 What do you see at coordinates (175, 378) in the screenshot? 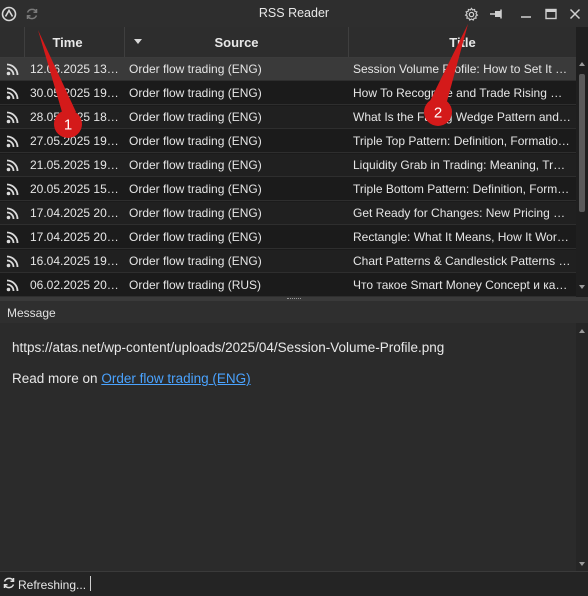
I see `read-more-link: Order flow trading (ENG)` at bounding box center [175, 378].